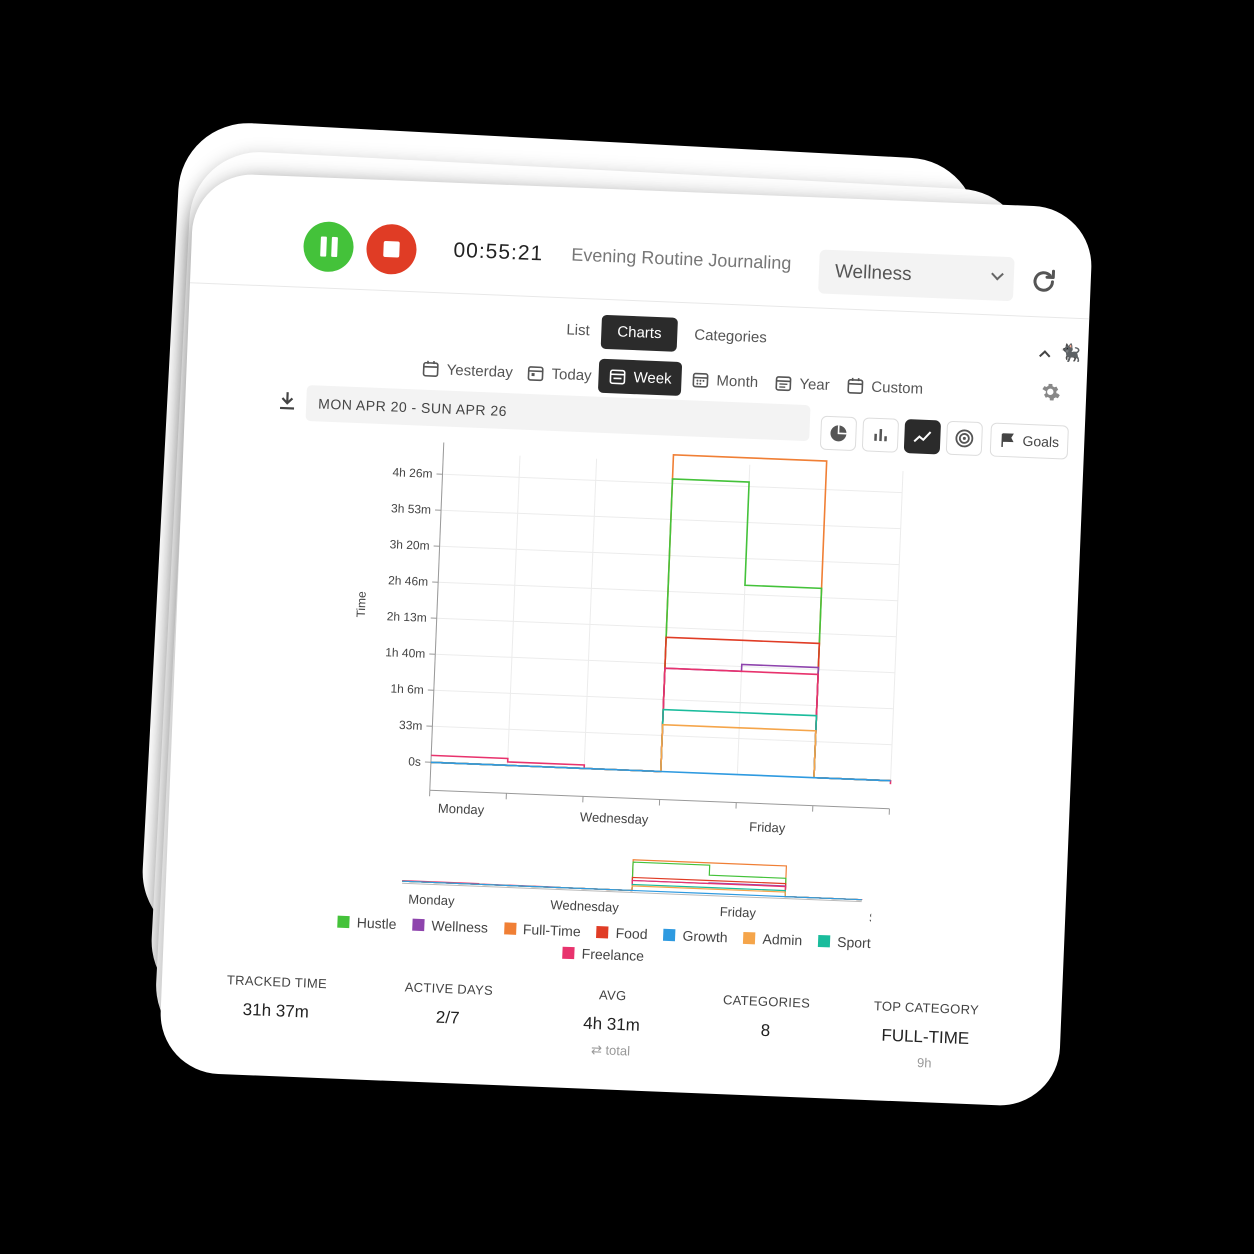  What do you see at coordinates (766, 1017) in the screenshot?
I see `stat-categories: CATEGORIES 8` at bounding box center [766, 1017].